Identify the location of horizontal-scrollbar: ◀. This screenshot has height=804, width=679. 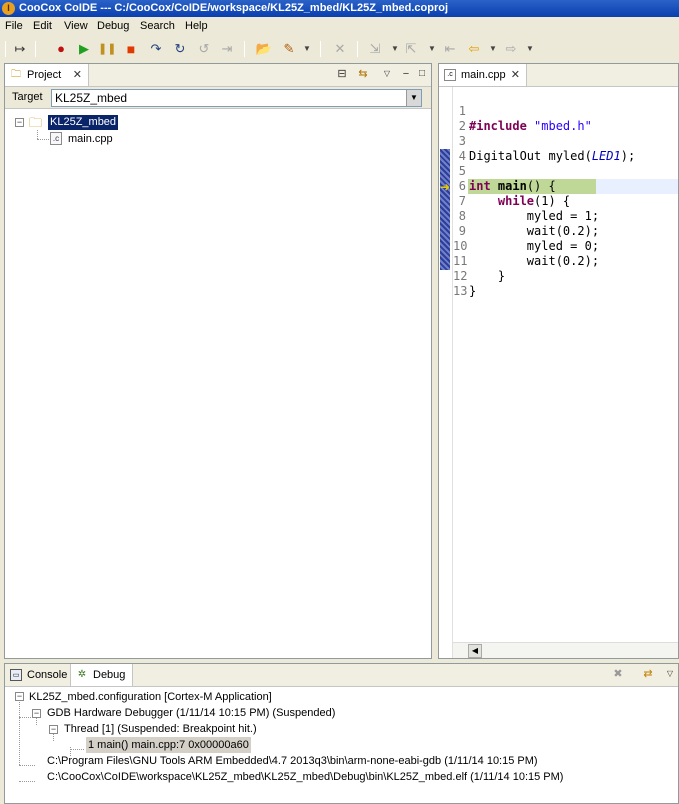
(565, 650).